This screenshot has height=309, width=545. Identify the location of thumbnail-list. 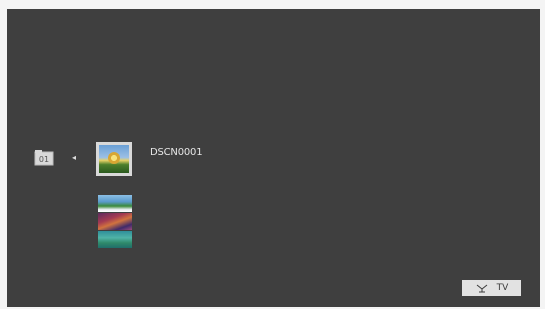
(115, 222).